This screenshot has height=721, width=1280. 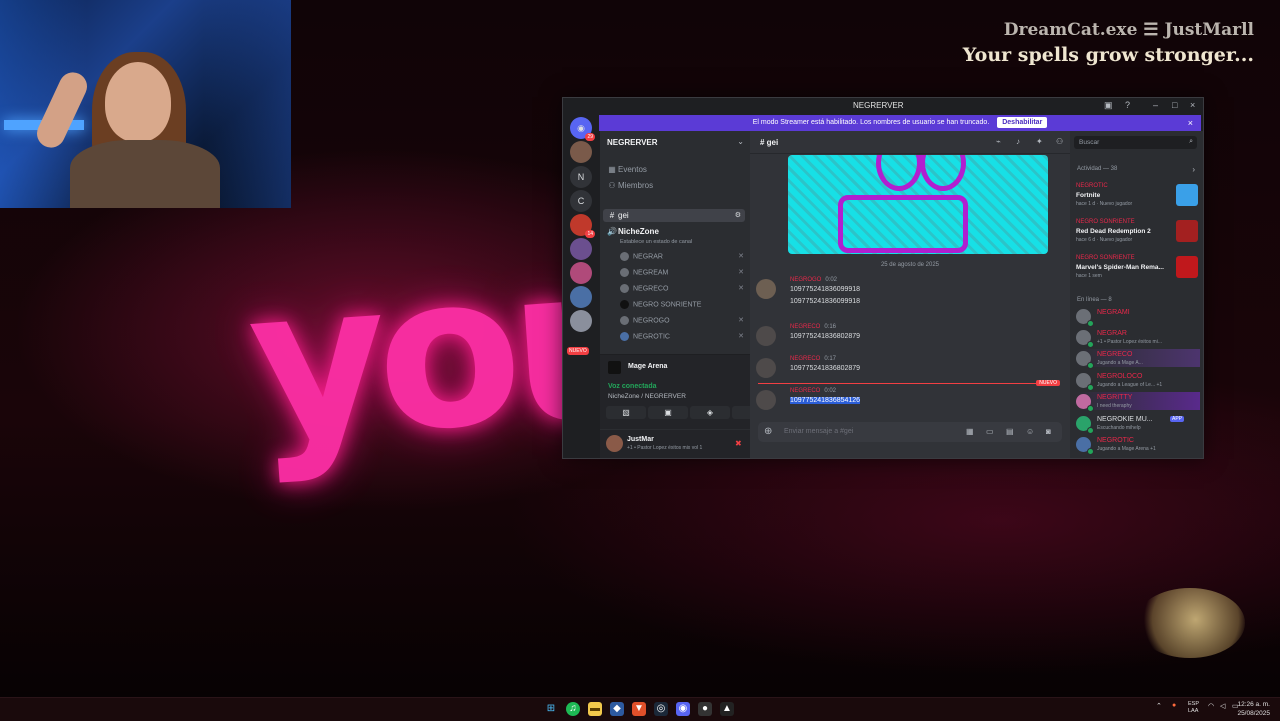 I want to click on server-icon-grey, so click(x=581, y=321).